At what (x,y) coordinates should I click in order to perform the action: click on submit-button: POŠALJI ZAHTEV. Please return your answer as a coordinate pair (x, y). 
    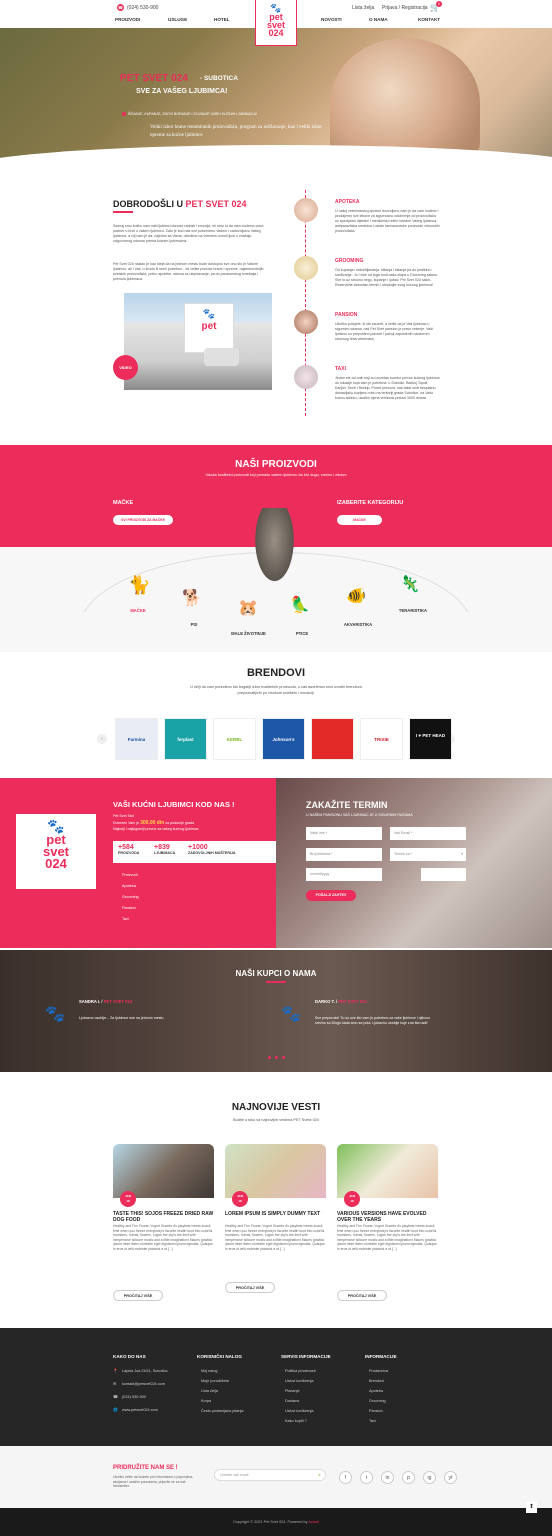
    Looking at the image, I should click on (331, 895).